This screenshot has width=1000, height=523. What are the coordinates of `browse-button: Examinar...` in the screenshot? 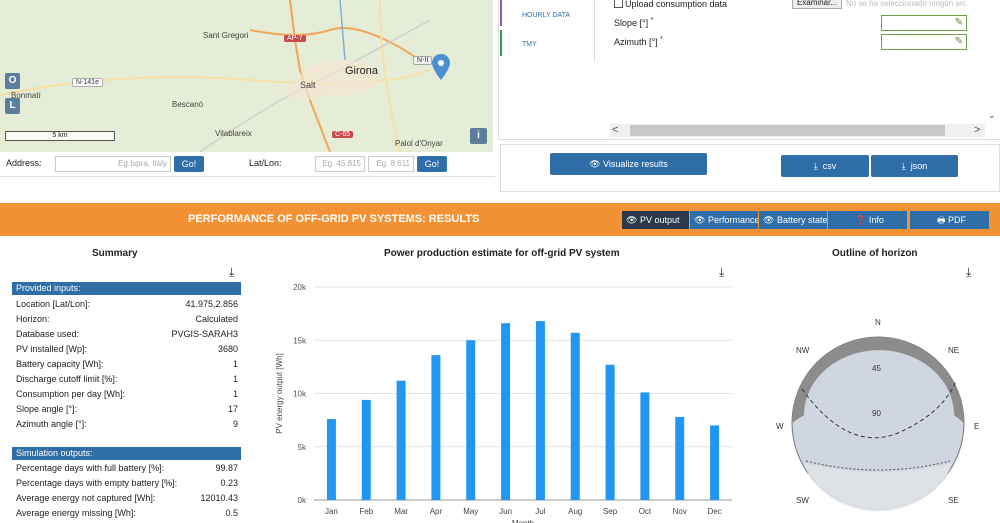 It's located at (817, 4).